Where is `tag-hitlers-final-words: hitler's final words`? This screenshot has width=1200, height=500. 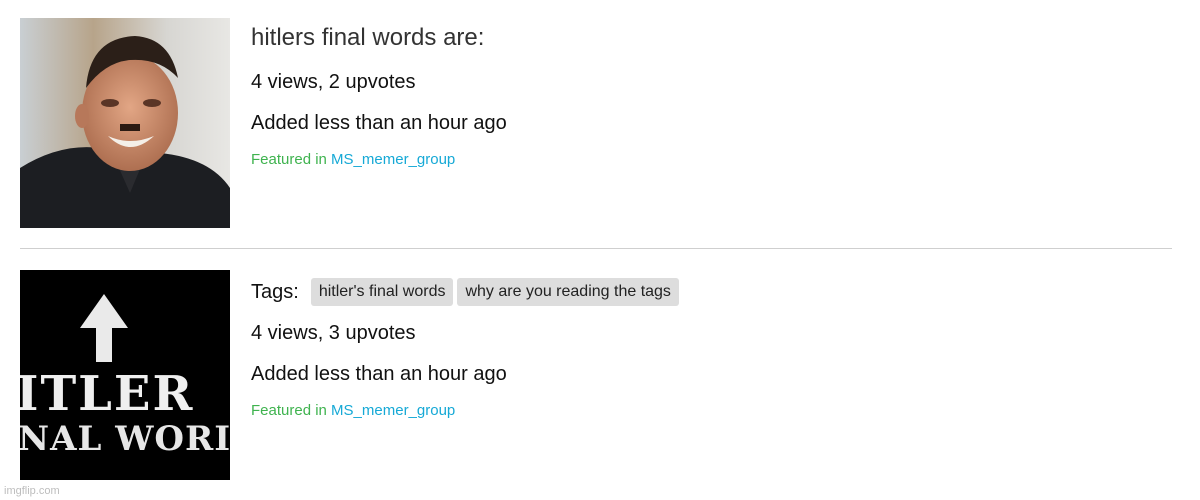
tag-hitlers-final-words: hitler's final words is located at coordinates (382, 292).